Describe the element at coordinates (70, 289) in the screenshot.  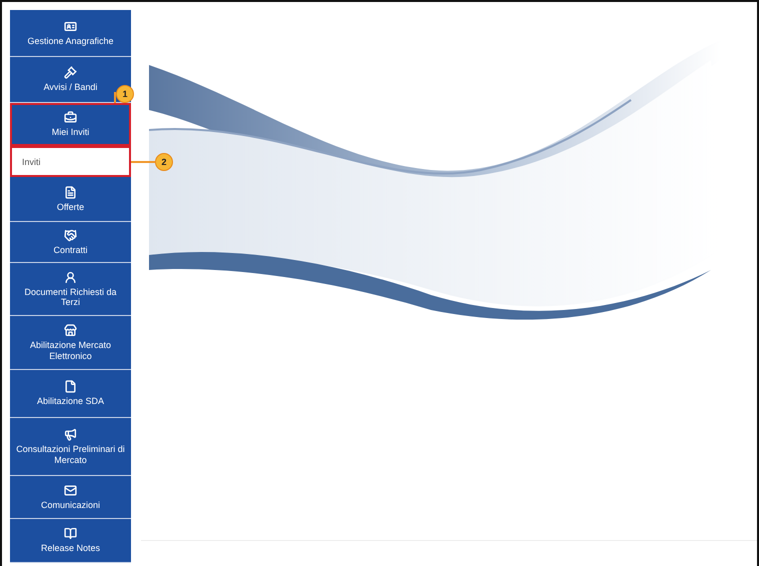
I see `sidebar-item: Documenti Richiesti da Terzi` at that location.